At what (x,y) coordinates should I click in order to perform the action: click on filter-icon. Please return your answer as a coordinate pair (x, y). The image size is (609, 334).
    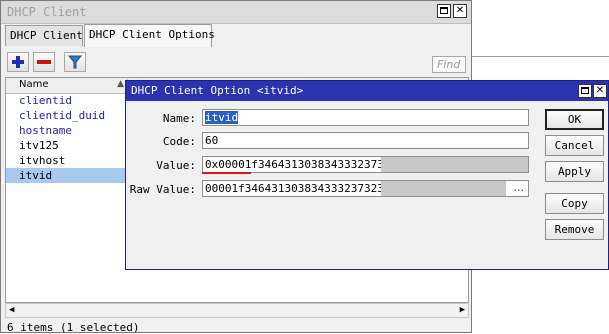
    Looking at the image, I should click on (75, 62).